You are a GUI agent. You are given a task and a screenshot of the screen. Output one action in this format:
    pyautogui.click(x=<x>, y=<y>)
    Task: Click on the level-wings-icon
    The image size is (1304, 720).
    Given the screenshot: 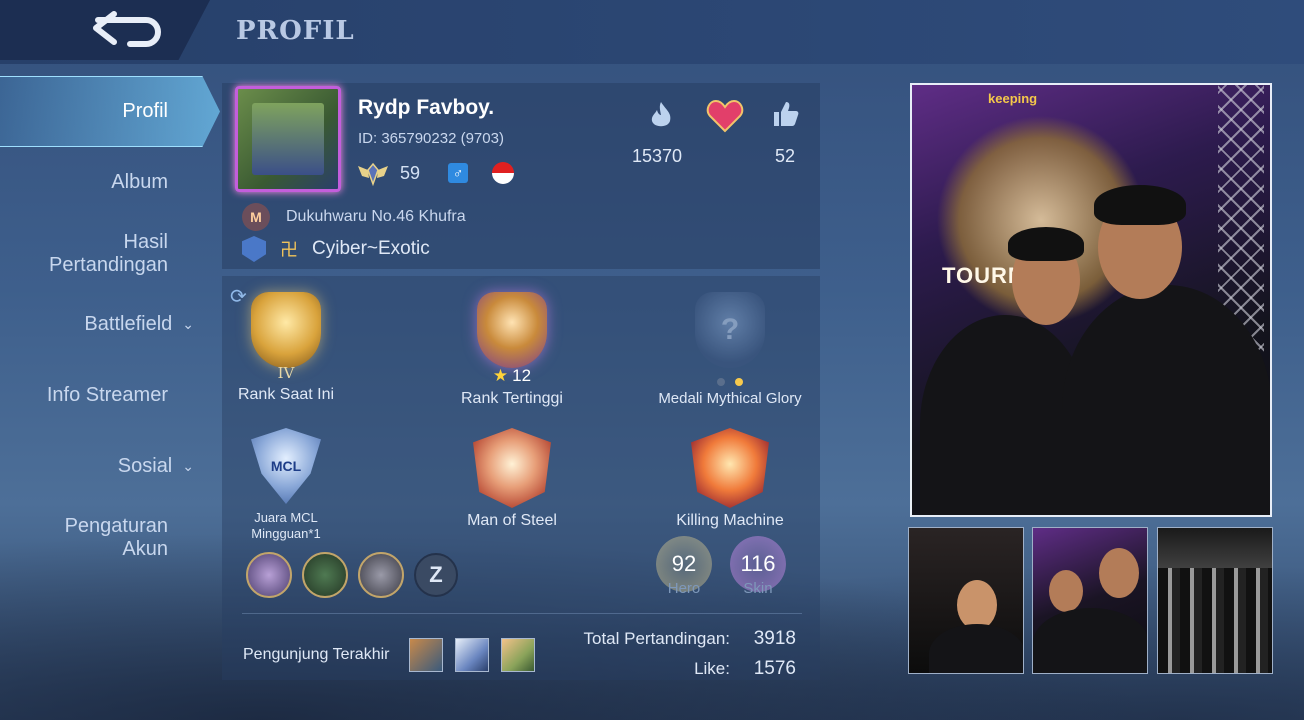 What is the action you would take?
    pyautogui.click(x=373, y=174)
    